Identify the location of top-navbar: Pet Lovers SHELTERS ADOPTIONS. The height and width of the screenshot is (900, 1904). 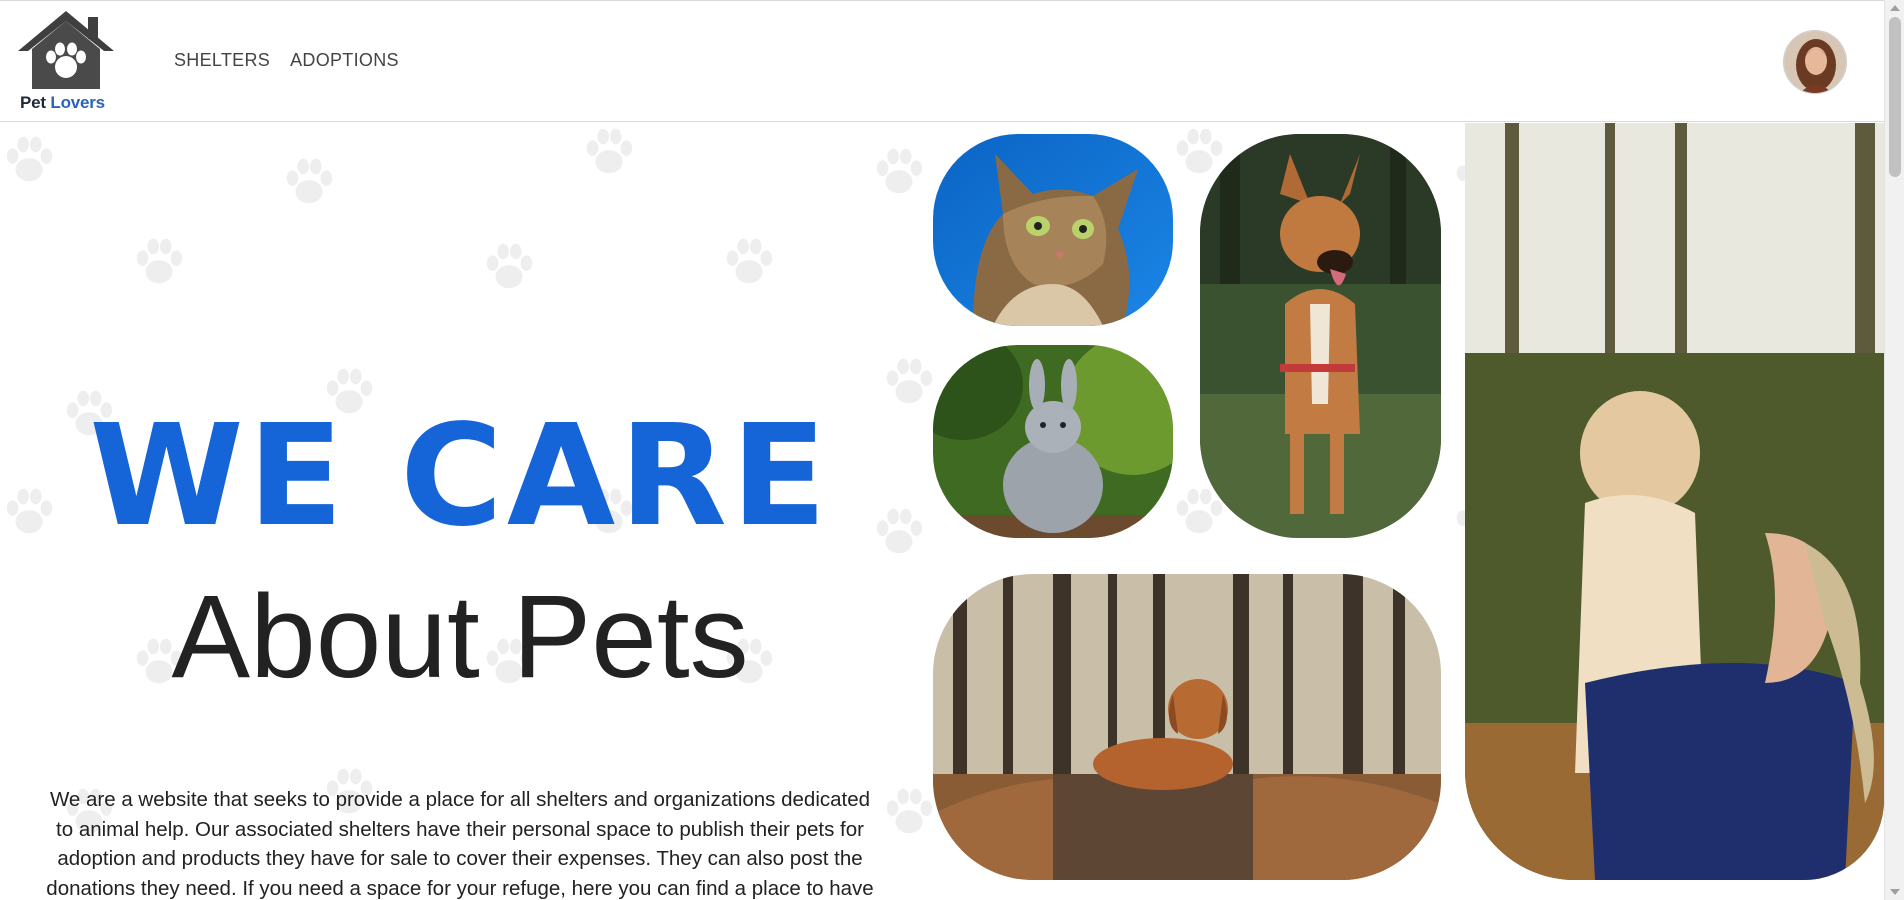
(942, 61).